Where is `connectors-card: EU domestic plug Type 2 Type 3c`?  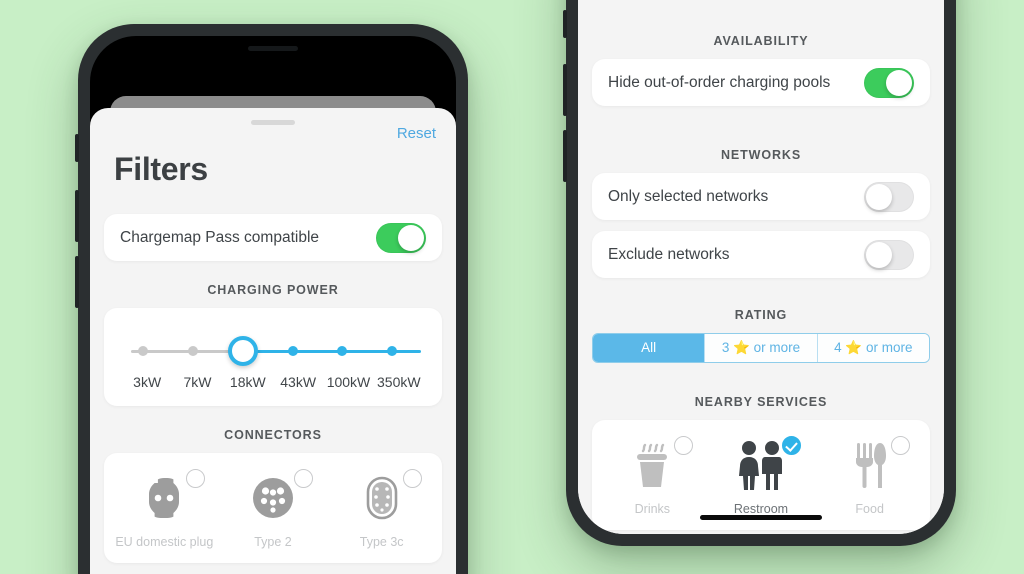
connectors-card: EU domestic plug Type 2 Type 3c is located at coordinates (273, 508).